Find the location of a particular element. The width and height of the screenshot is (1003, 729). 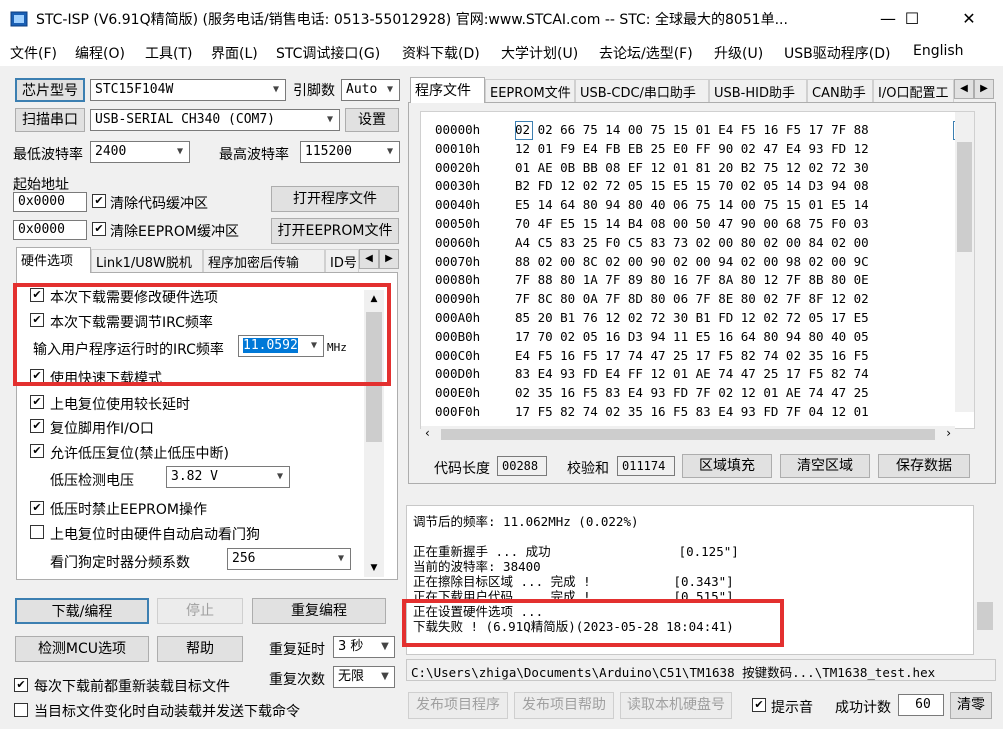

eeprom-address-input: 0x0000 is located at coordinates (50, 230).